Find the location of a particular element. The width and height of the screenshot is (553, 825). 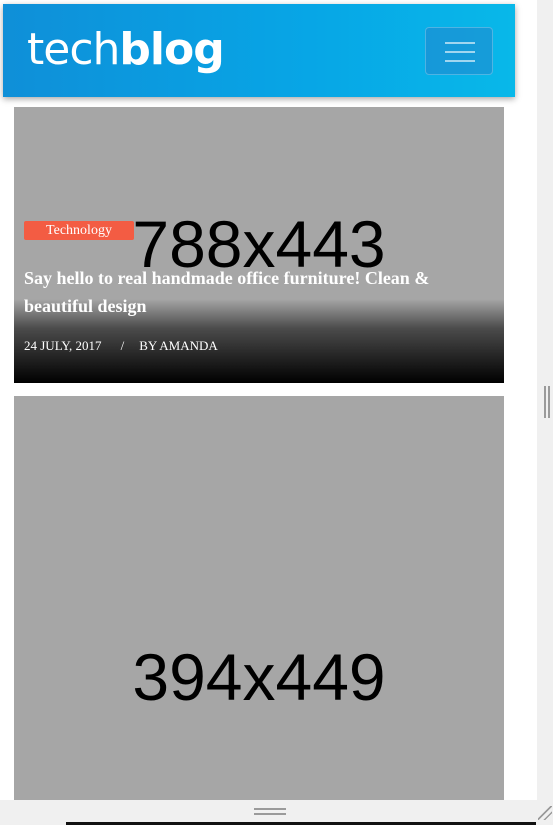

category-badge: Technology is located at coordinates (79, 230).